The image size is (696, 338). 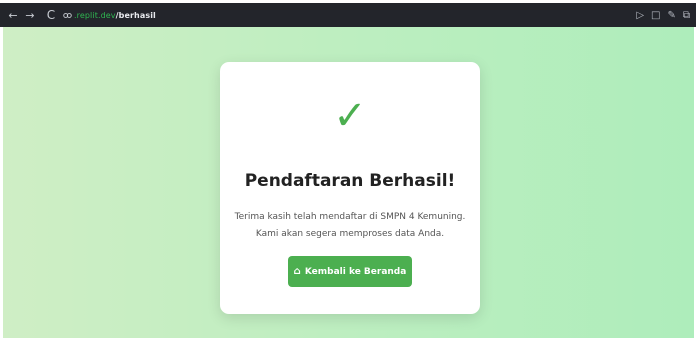 I want to click on pen-icon: ✎, so click(x=671, y=15).